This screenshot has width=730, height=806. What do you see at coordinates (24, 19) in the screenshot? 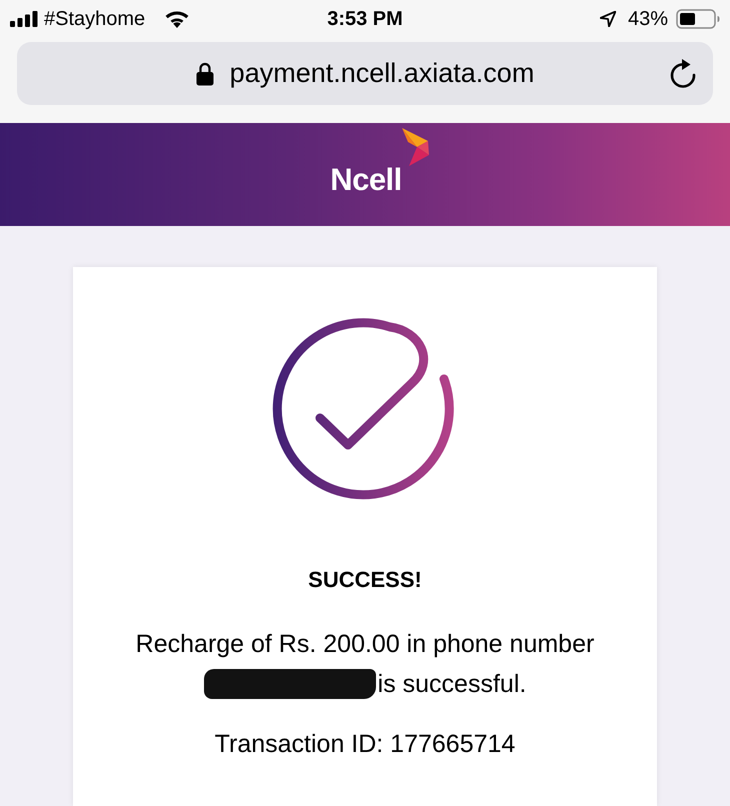
I see `signal-icon` at bounding box center [24, 19].